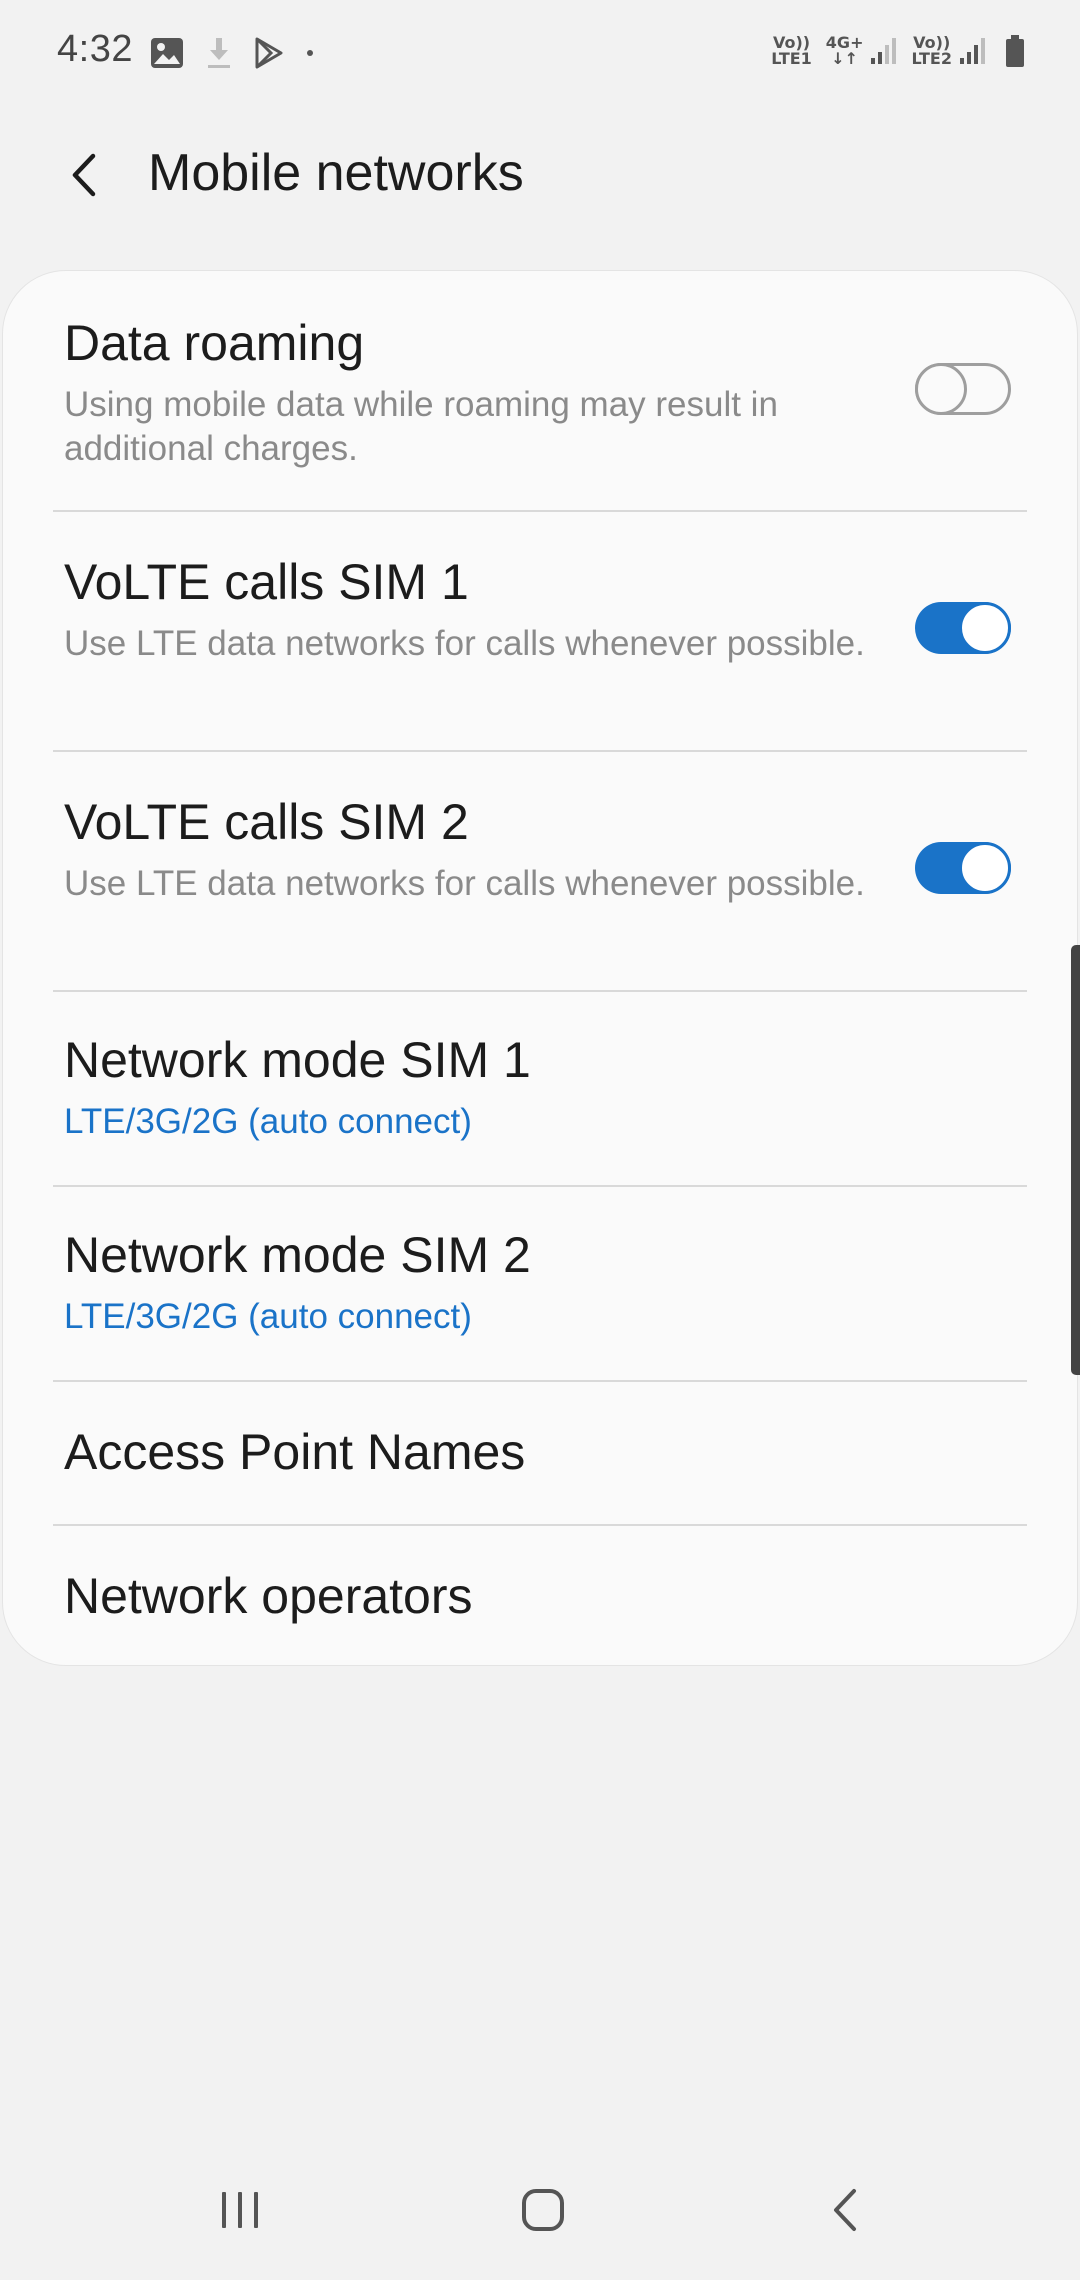  I want to click on setting-title: Access Point Names, so click(295, 1452).